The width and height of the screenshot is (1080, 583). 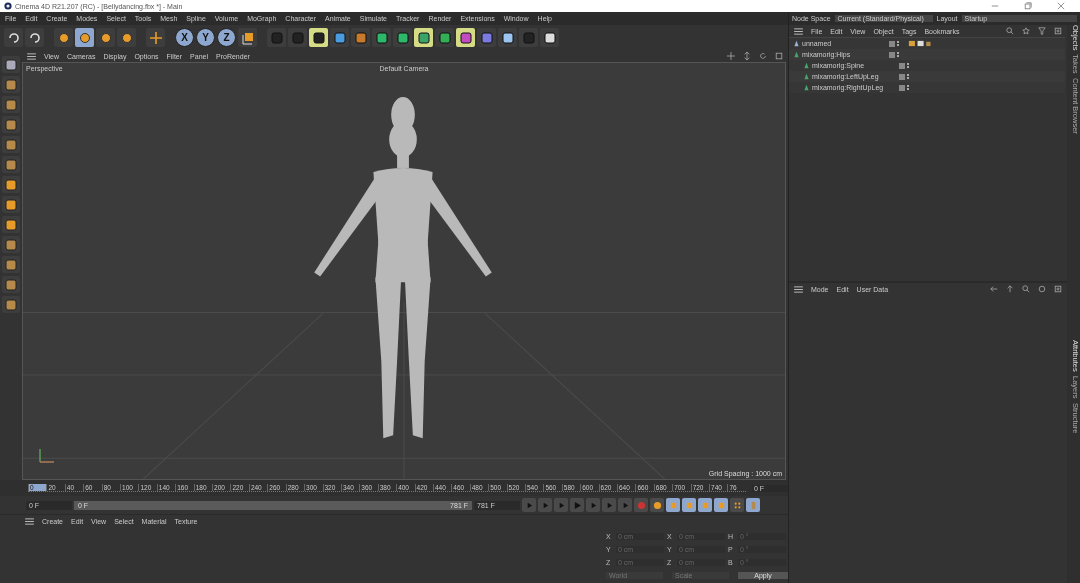 What do you see at coordinates (763, 56) in the screenshot?
I see `rotate-view-icon` at bounding box center [763, 56].